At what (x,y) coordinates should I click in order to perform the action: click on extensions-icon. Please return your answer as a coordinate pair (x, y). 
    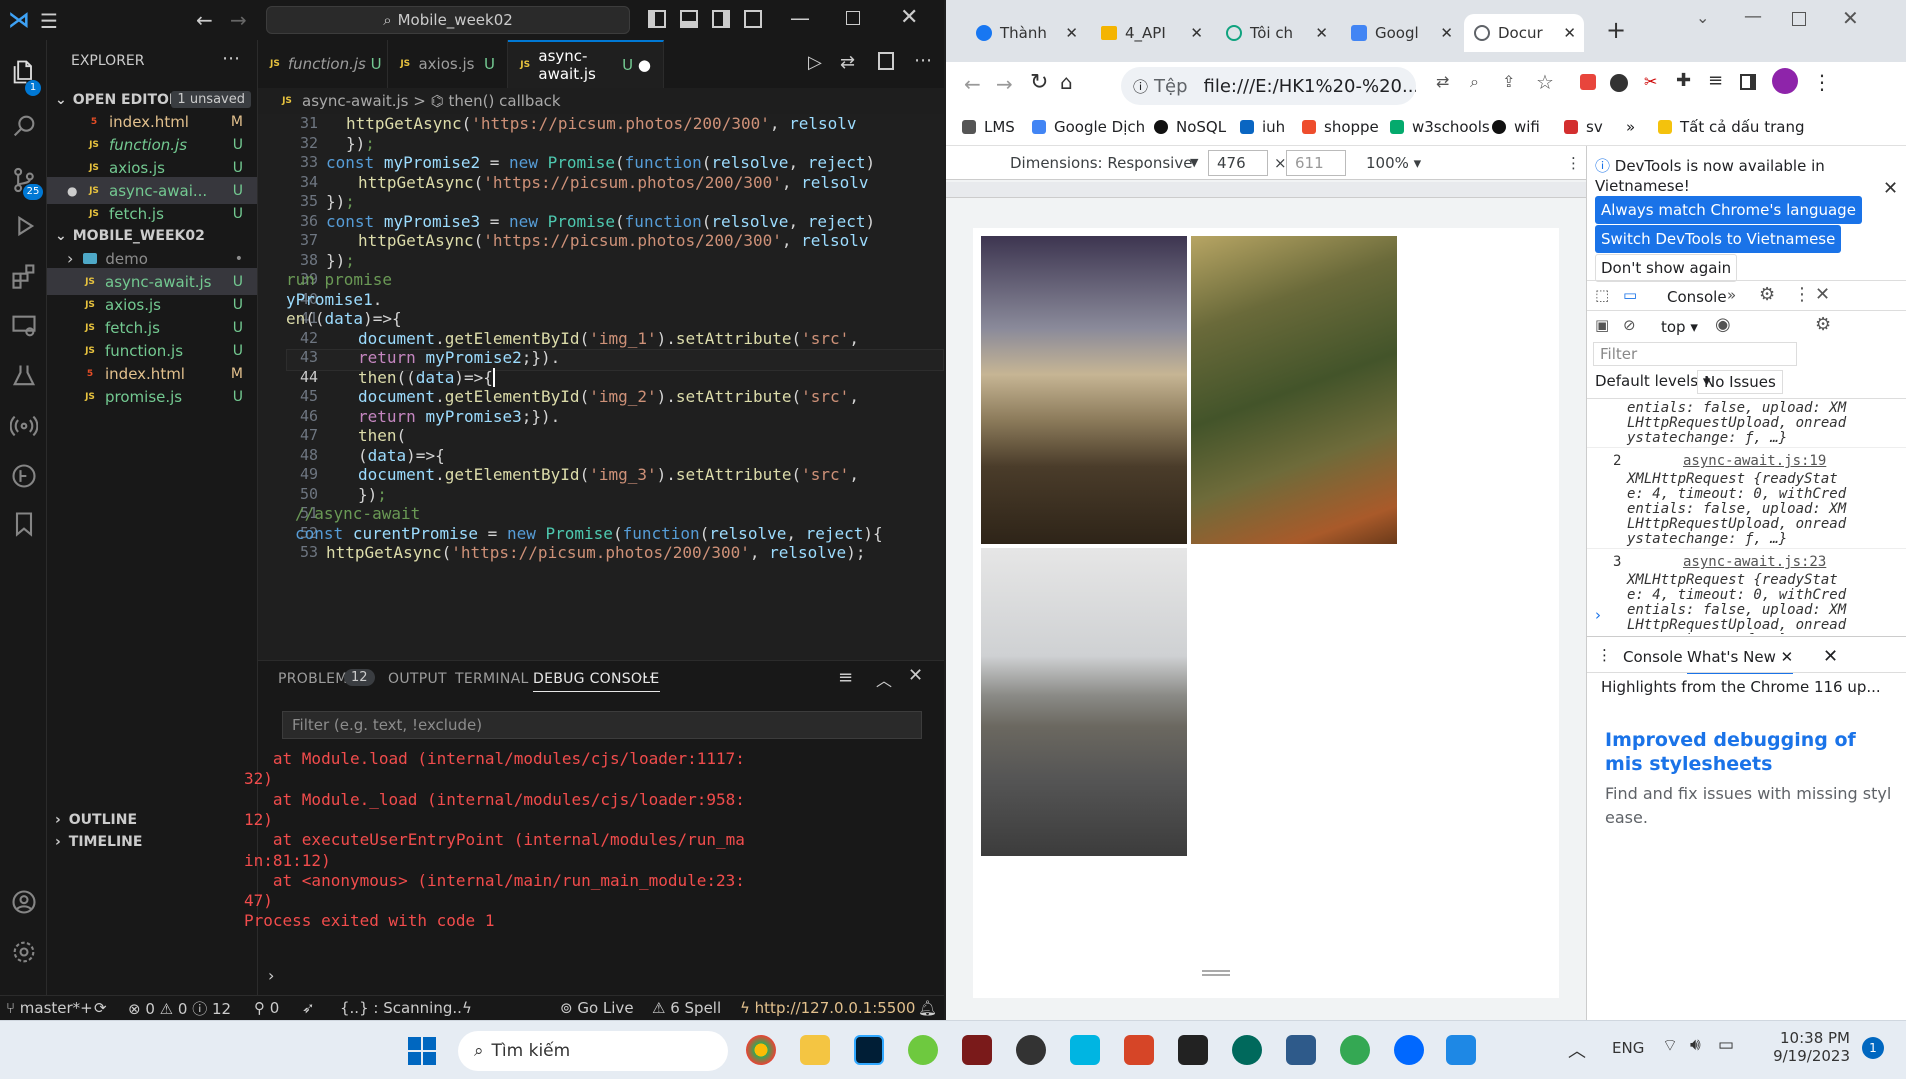
    Looking at the image, I should click on (23, 276).